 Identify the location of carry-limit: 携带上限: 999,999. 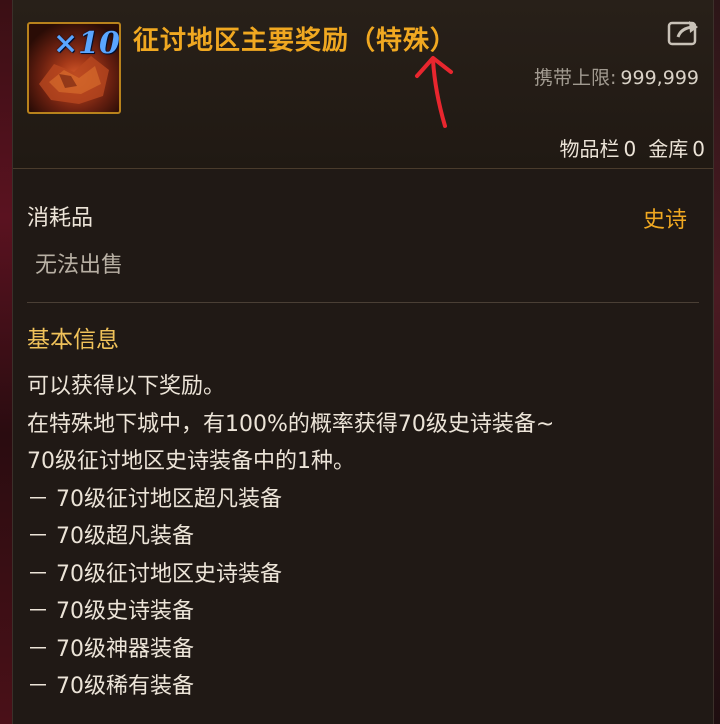
(616, 76).